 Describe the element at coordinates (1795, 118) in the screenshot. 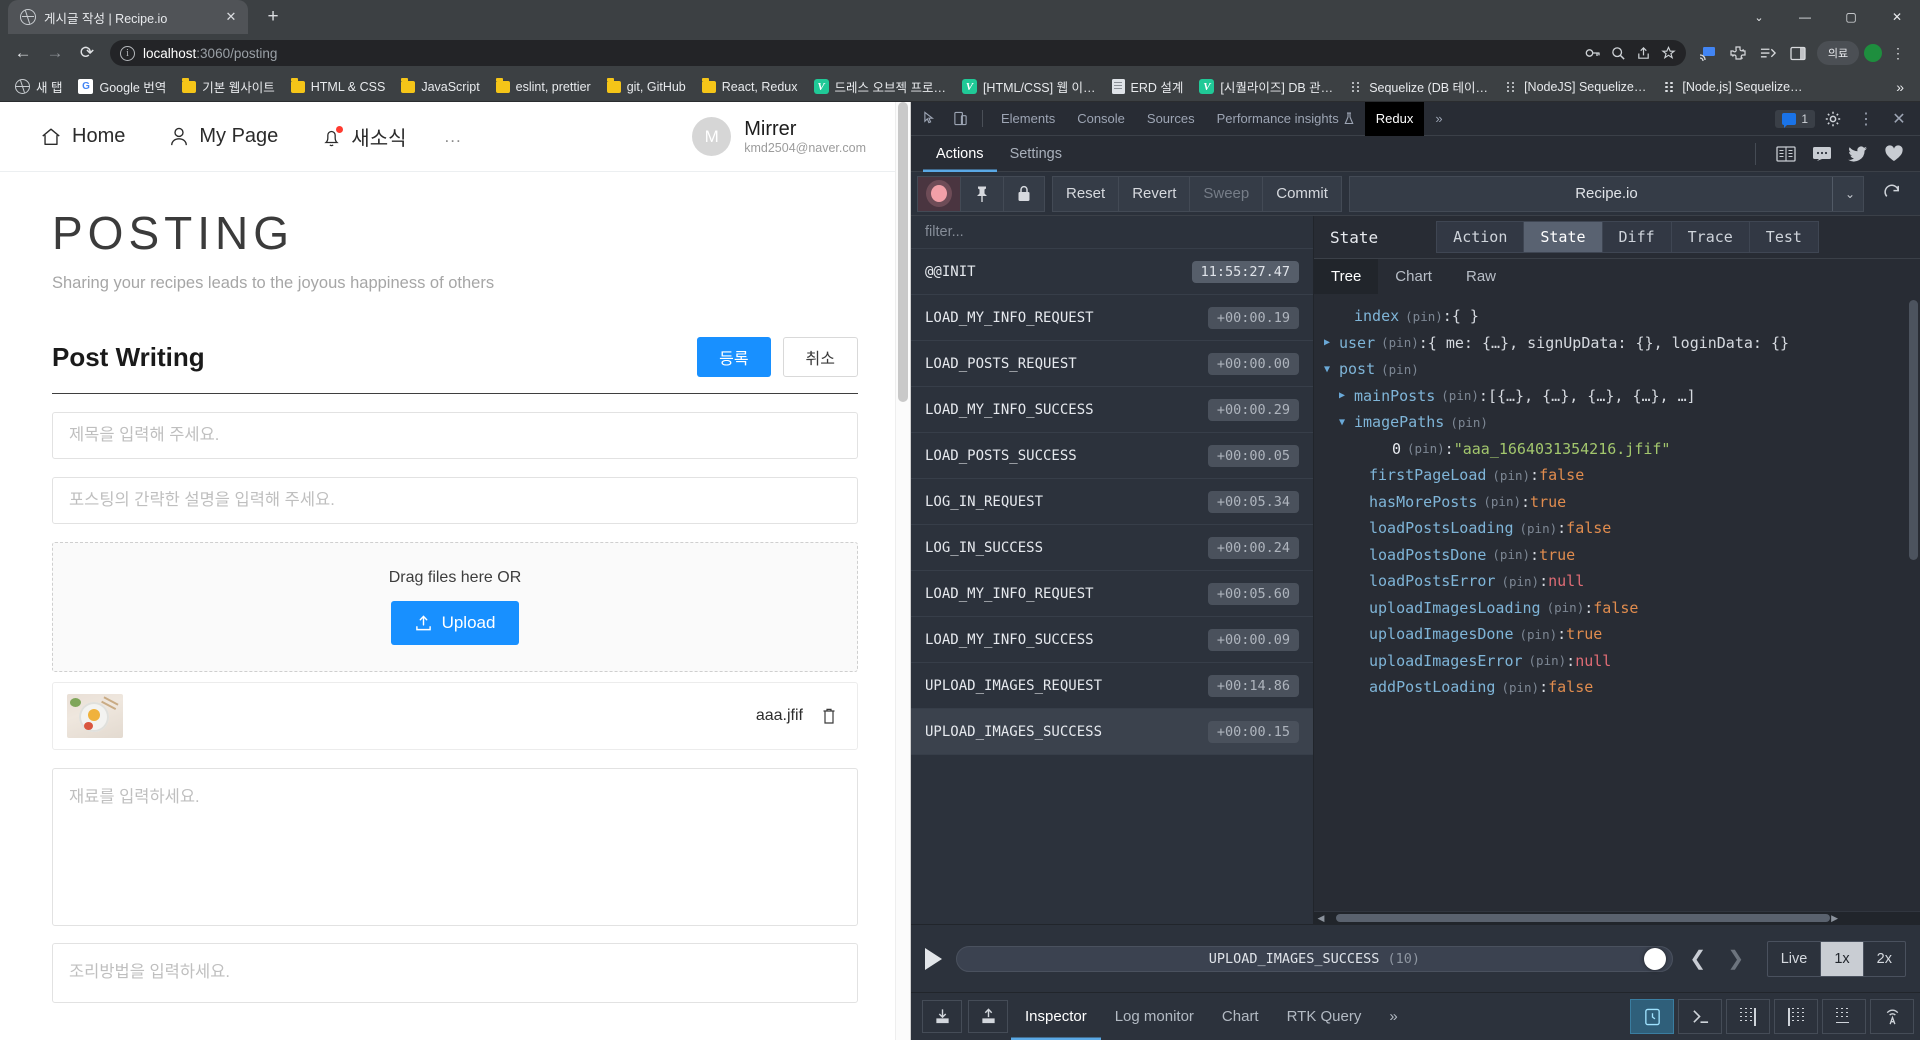

I see `messages-badge: 1` at that location.